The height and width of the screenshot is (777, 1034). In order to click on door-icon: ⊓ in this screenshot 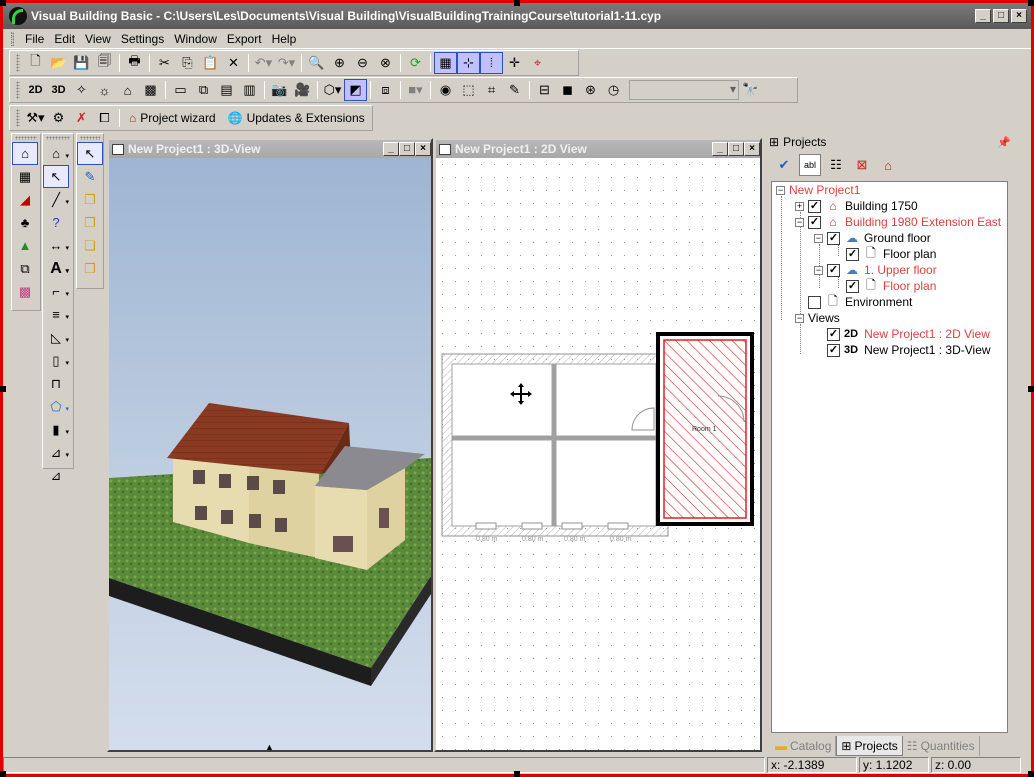, I will do `click(56, 383)`.